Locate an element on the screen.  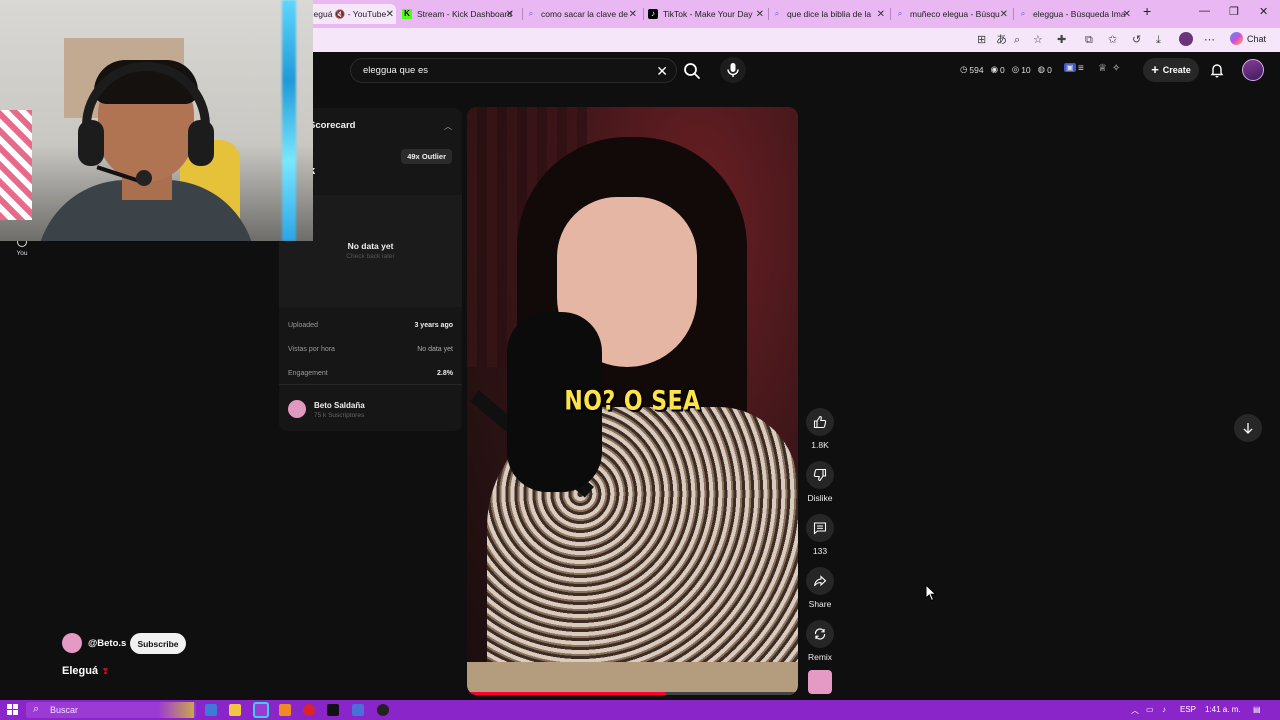
notifications-bell-icon is located at coordinates (1217, 70).